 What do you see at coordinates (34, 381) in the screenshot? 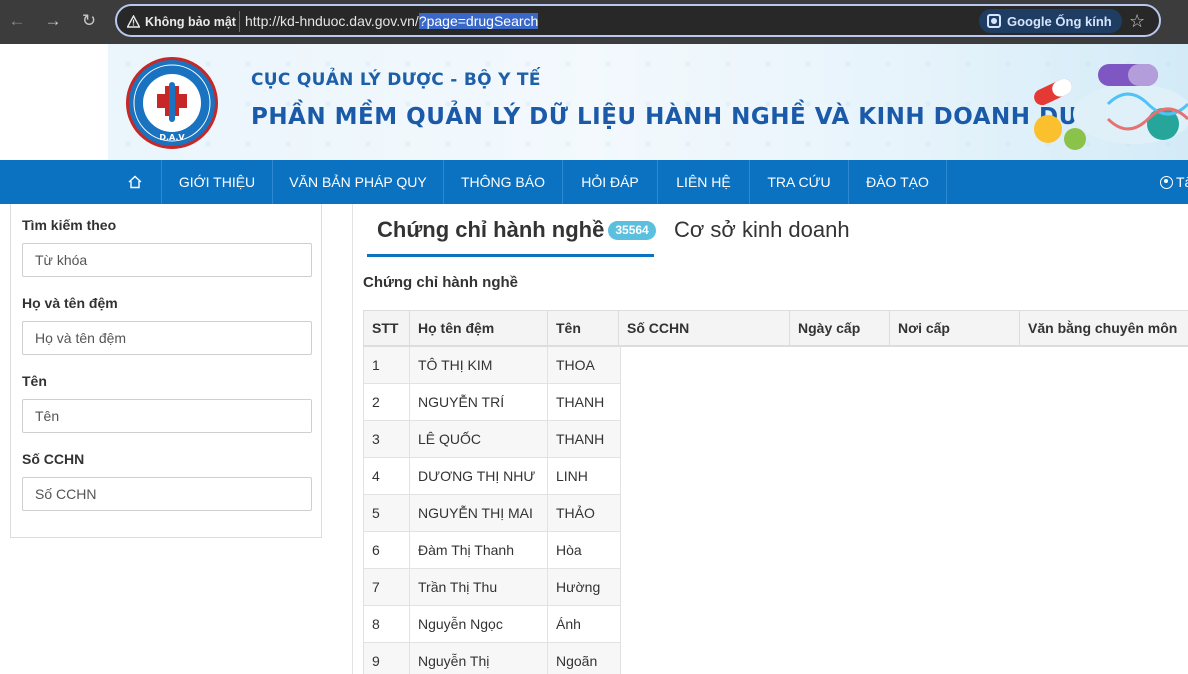
I see `name-label: Tên` at bounding box center [34, 381].